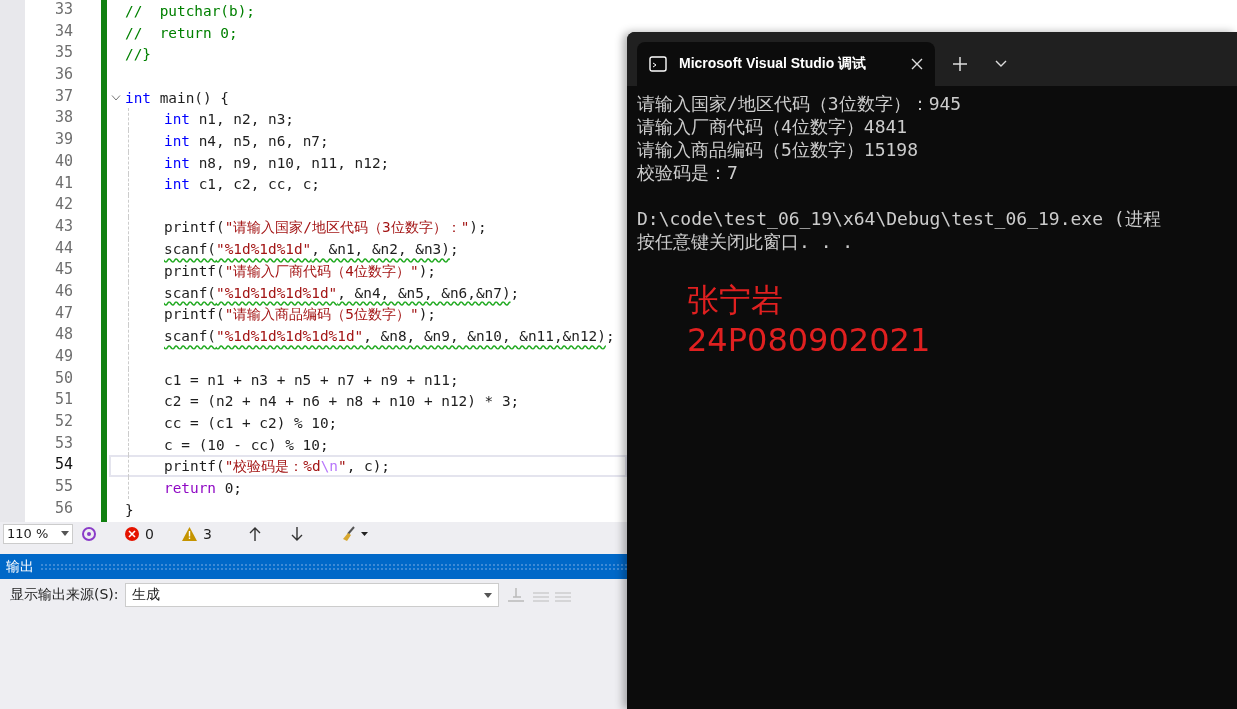 This screenshot has height=709, width=1237. I want to click on line-number: 51, so click(63, 400).